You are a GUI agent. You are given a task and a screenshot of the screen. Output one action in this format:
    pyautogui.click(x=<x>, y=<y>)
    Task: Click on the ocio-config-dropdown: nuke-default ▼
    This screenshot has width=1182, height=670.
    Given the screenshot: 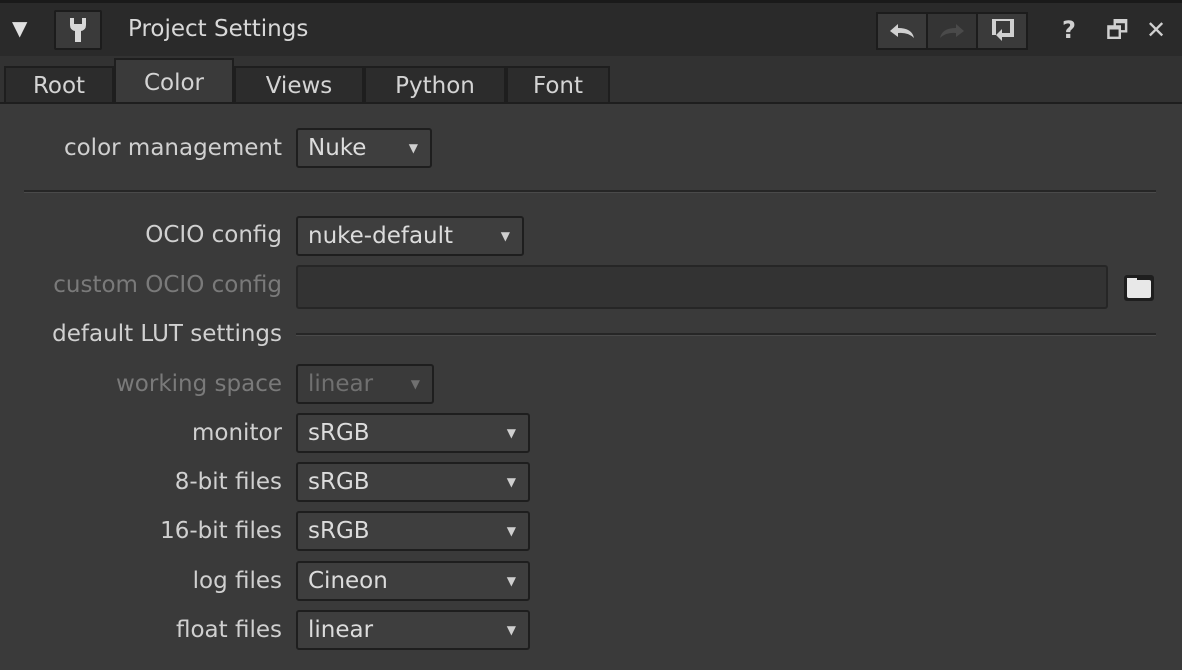 What is the action you would take?
    pyautogui.click(x=410, y=236)
    